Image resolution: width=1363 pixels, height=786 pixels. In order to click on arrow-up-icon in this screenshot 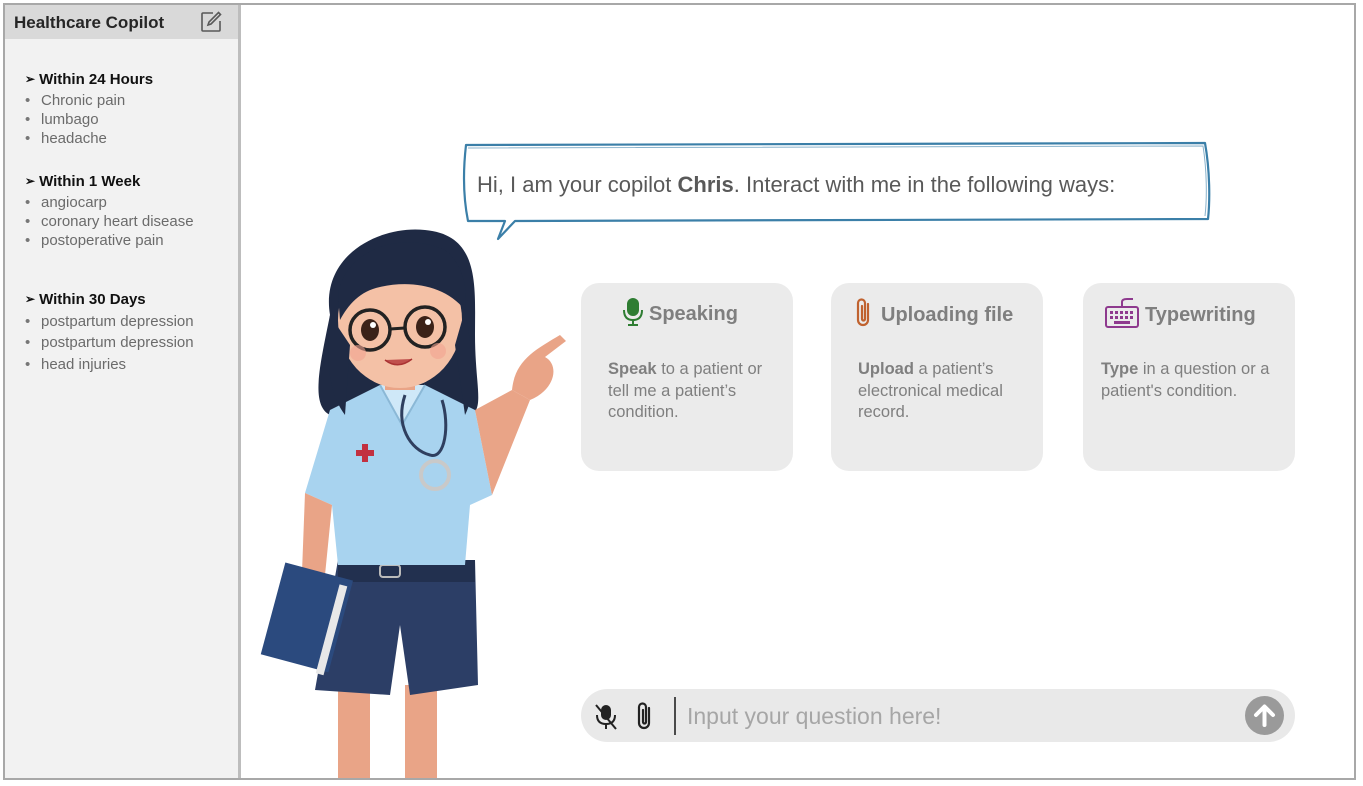, I will do `click(1264, 715)`.